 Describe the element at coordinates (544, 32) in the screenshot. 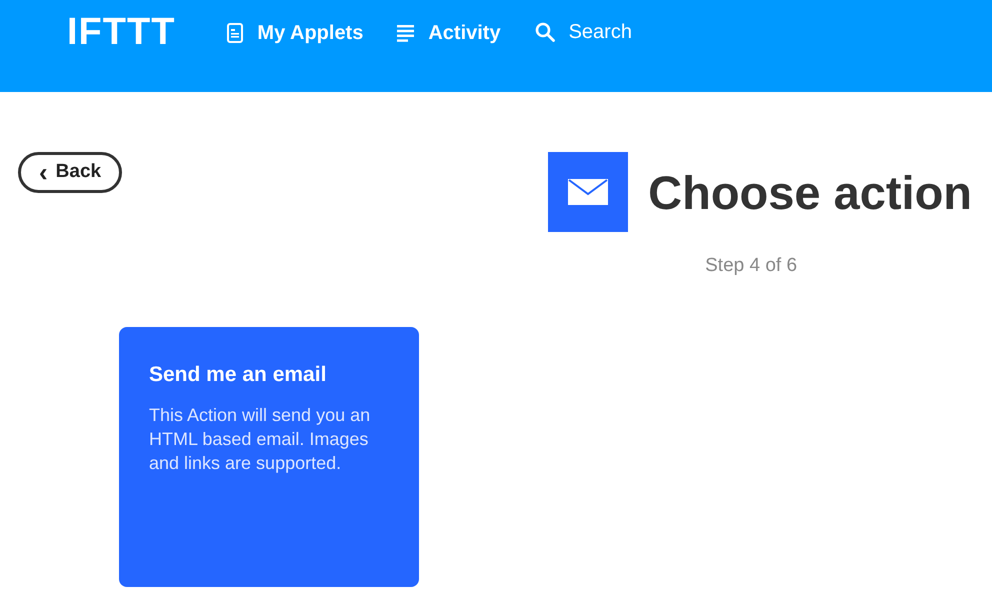

I see `search-icon` at that location.